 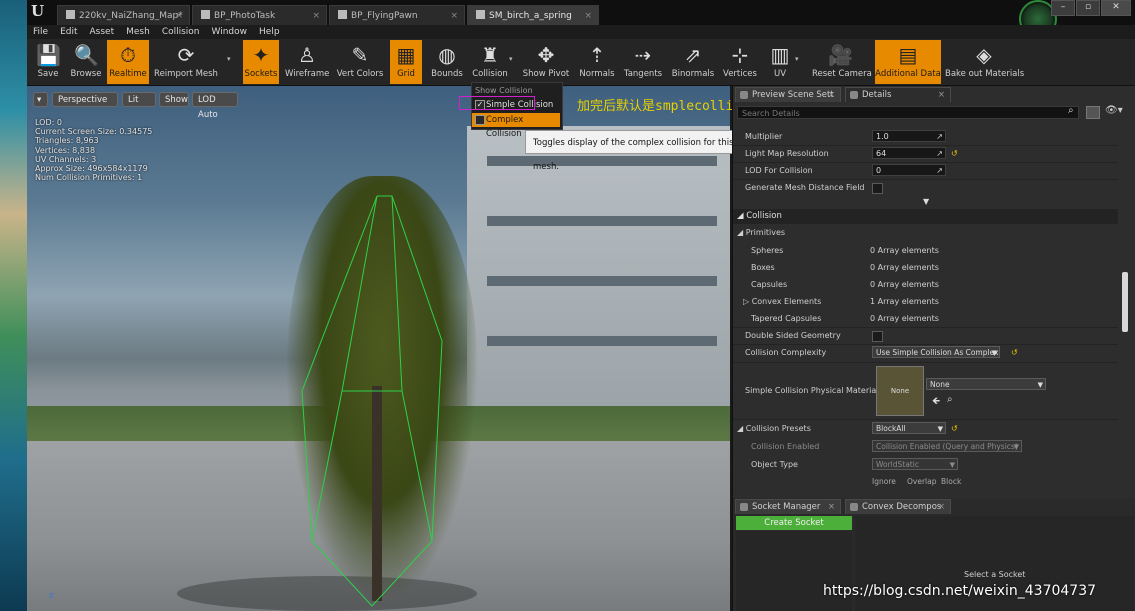 I want to click on collision-presets-combo: BlockAll ▼, so click(x=909, y=428).